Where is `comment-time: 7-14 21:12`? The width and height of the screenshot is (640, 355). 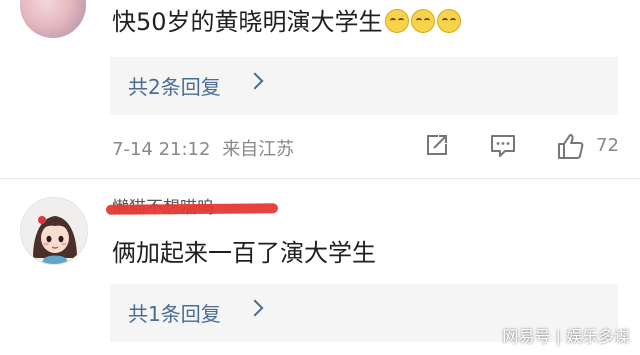
comment-time: 7-14 21:12 is located at coordinates (161, 149).